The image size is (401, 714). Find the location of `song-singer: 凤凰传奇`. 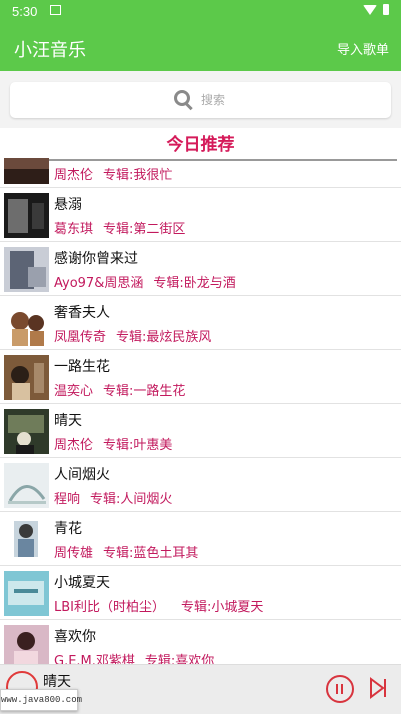

song-singer: 凤凰传奇 is located at coordinates (80, 337).